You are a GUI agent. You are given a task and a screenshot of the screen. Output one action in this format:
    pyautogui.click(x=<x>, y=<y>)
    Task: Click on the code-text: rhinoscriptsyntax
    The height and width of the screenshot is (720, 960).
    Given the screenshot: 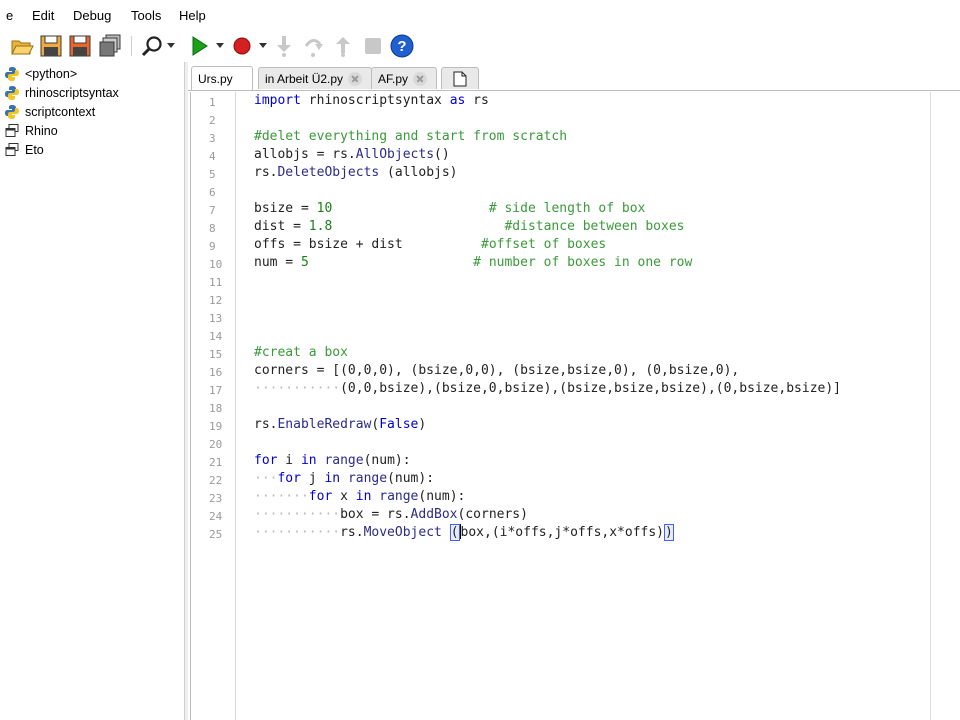 What is the action you would take?
    pyautogui.click(x=375, y=100)
    